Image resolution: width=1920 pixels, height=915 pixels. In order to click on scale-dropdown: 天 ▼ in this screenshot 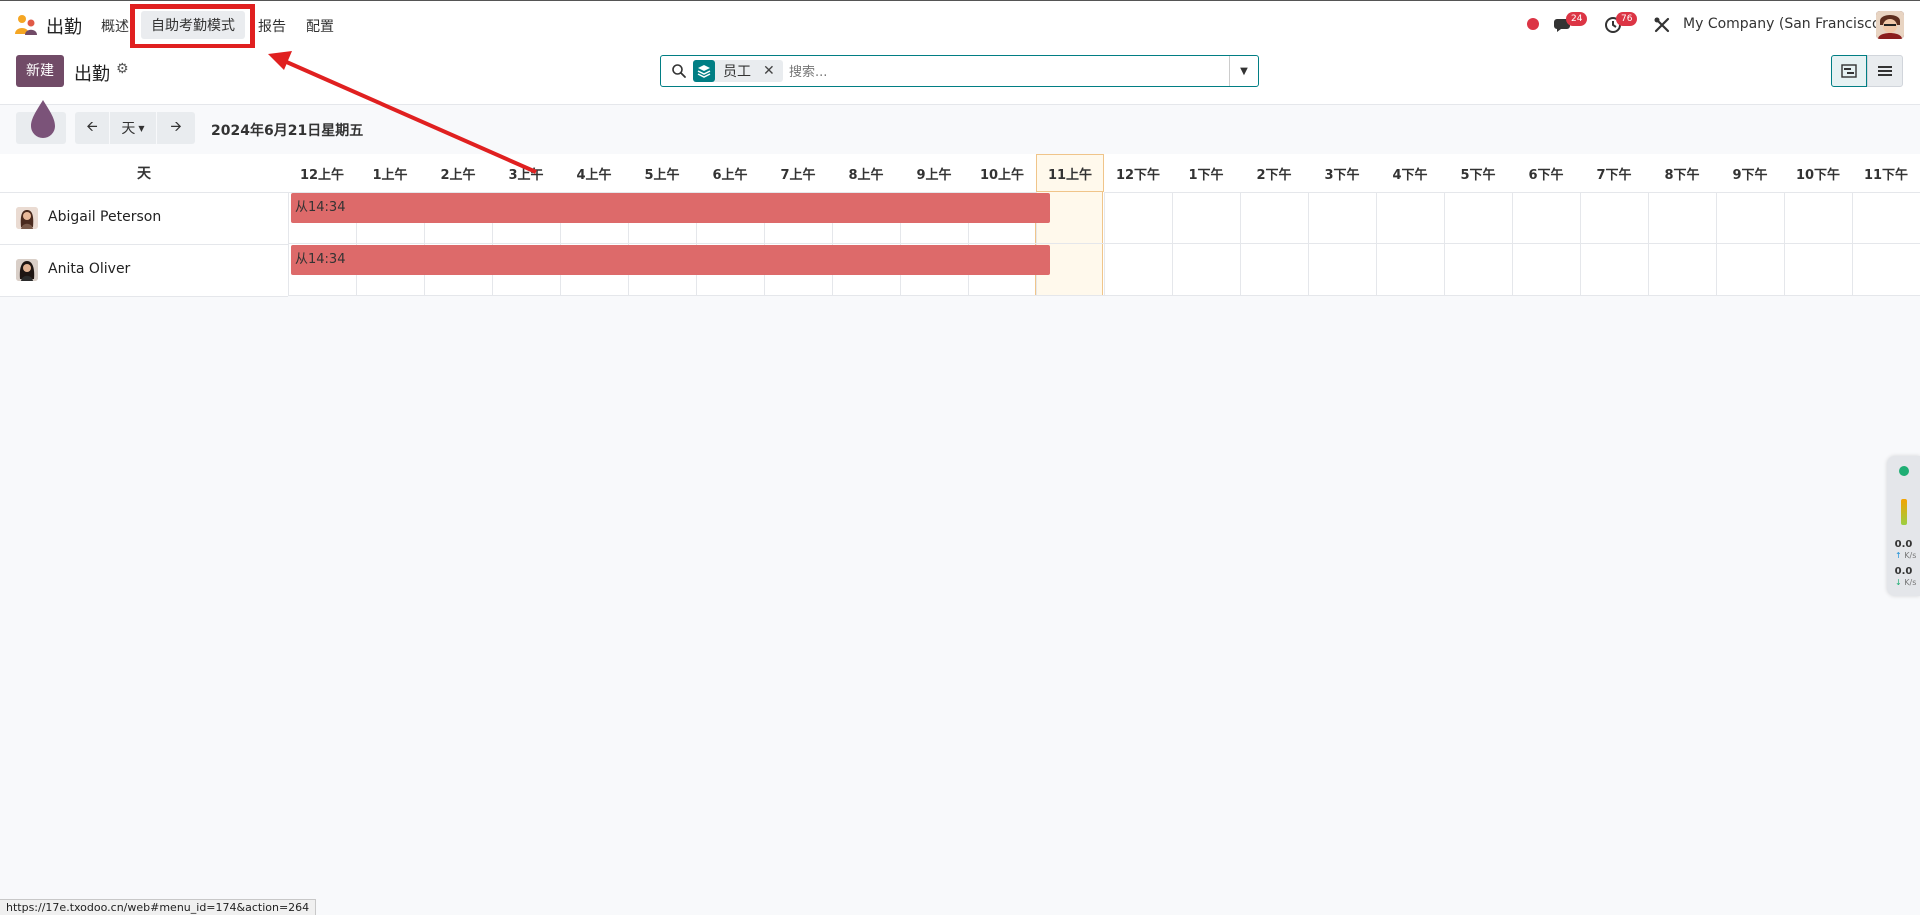, I will do `click(133, 128)`.